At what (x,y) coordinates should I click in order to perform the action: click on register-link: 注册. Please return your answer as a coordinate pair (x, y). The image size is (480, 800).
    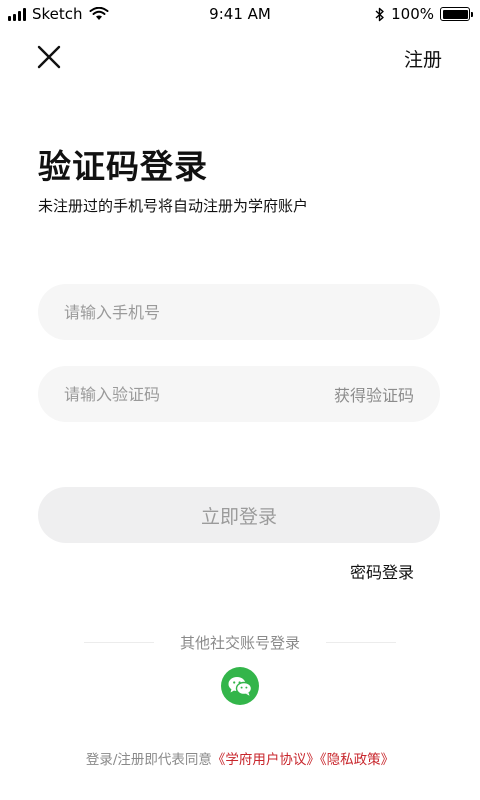
    Looking at the image, I should click on (423, 58).